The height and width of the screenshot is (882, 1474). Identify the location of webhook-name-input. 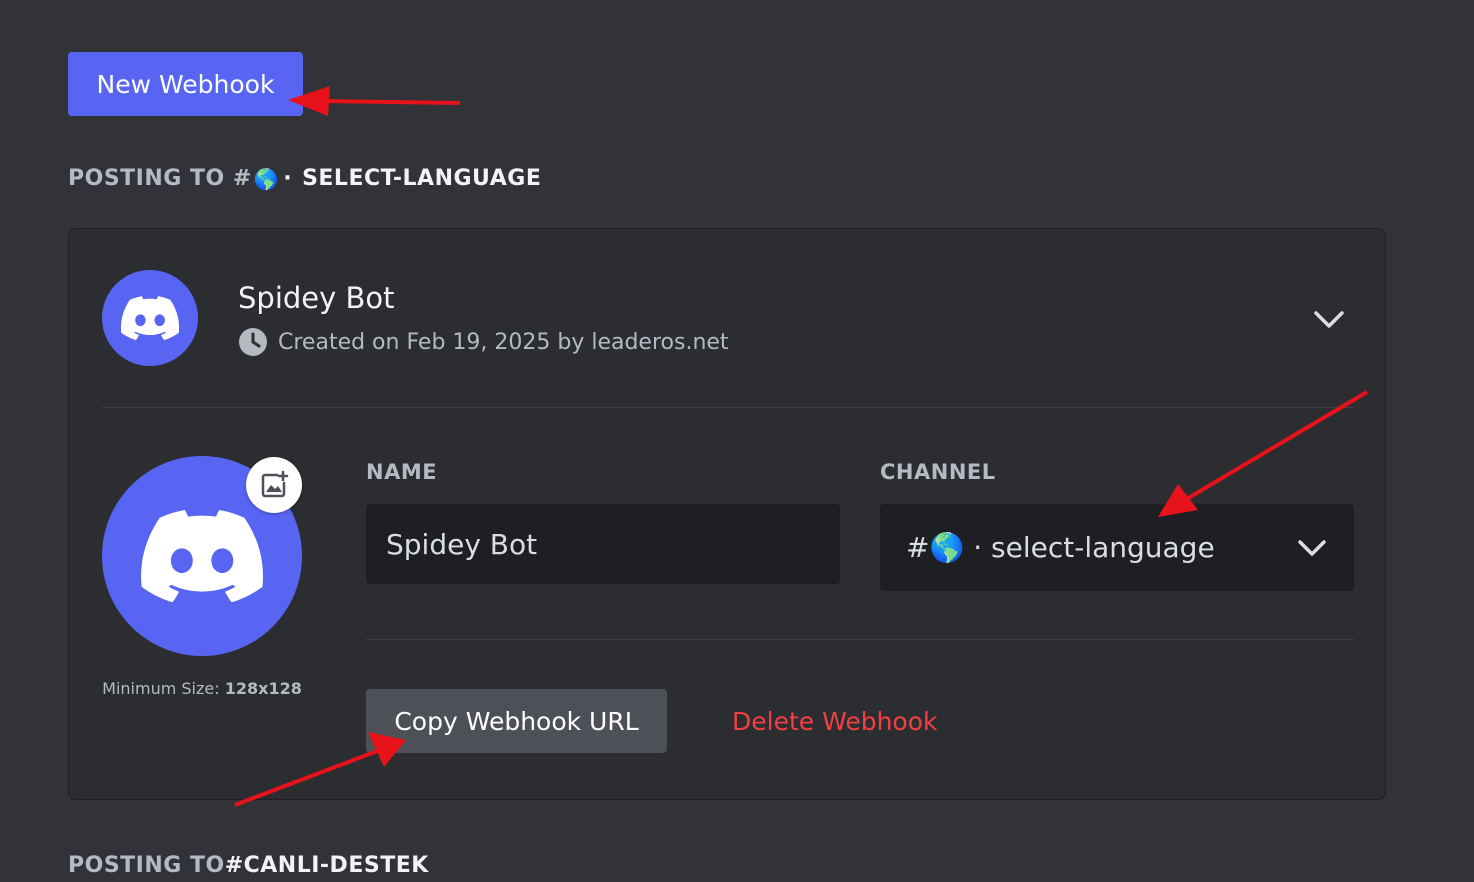
(603, 544).